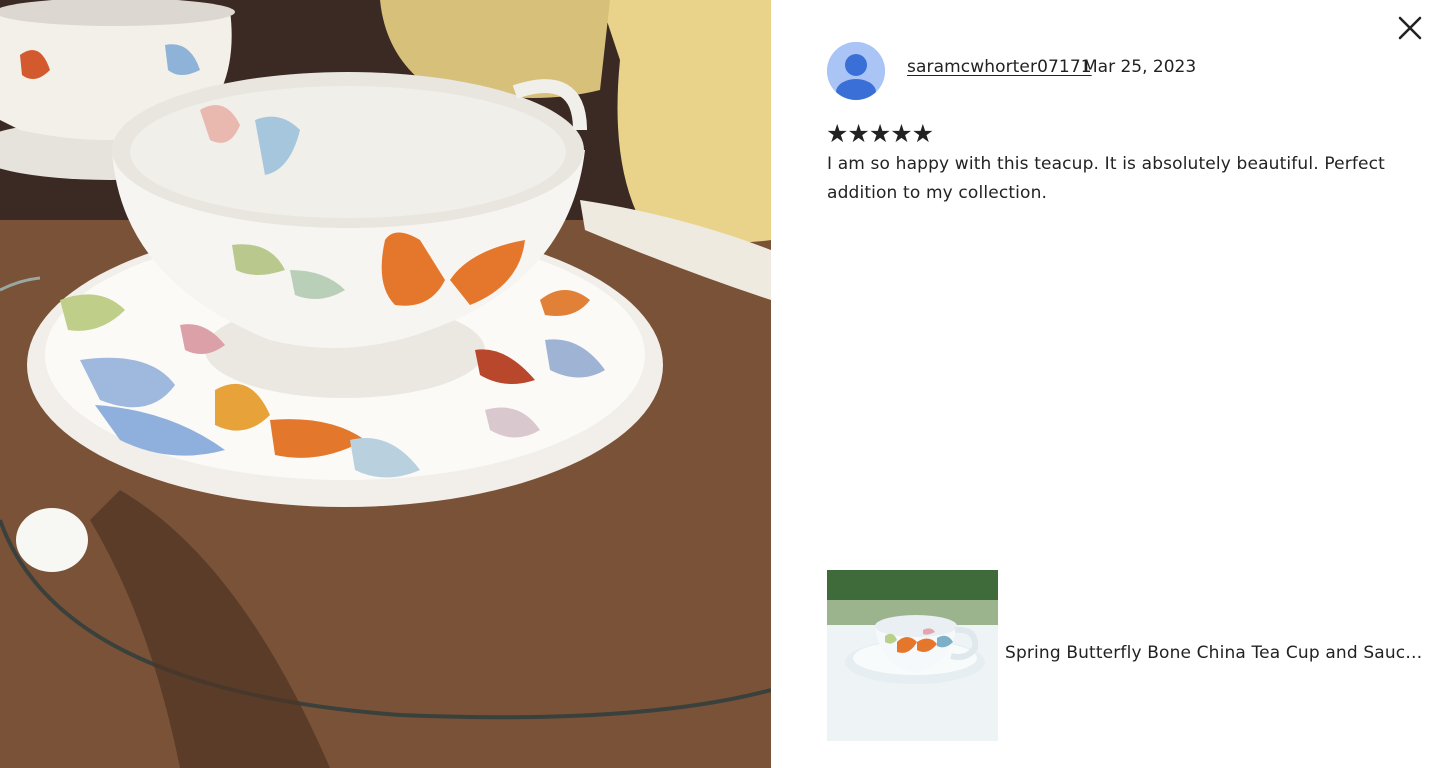  I want to click on close-icon, so click(1410, 28).